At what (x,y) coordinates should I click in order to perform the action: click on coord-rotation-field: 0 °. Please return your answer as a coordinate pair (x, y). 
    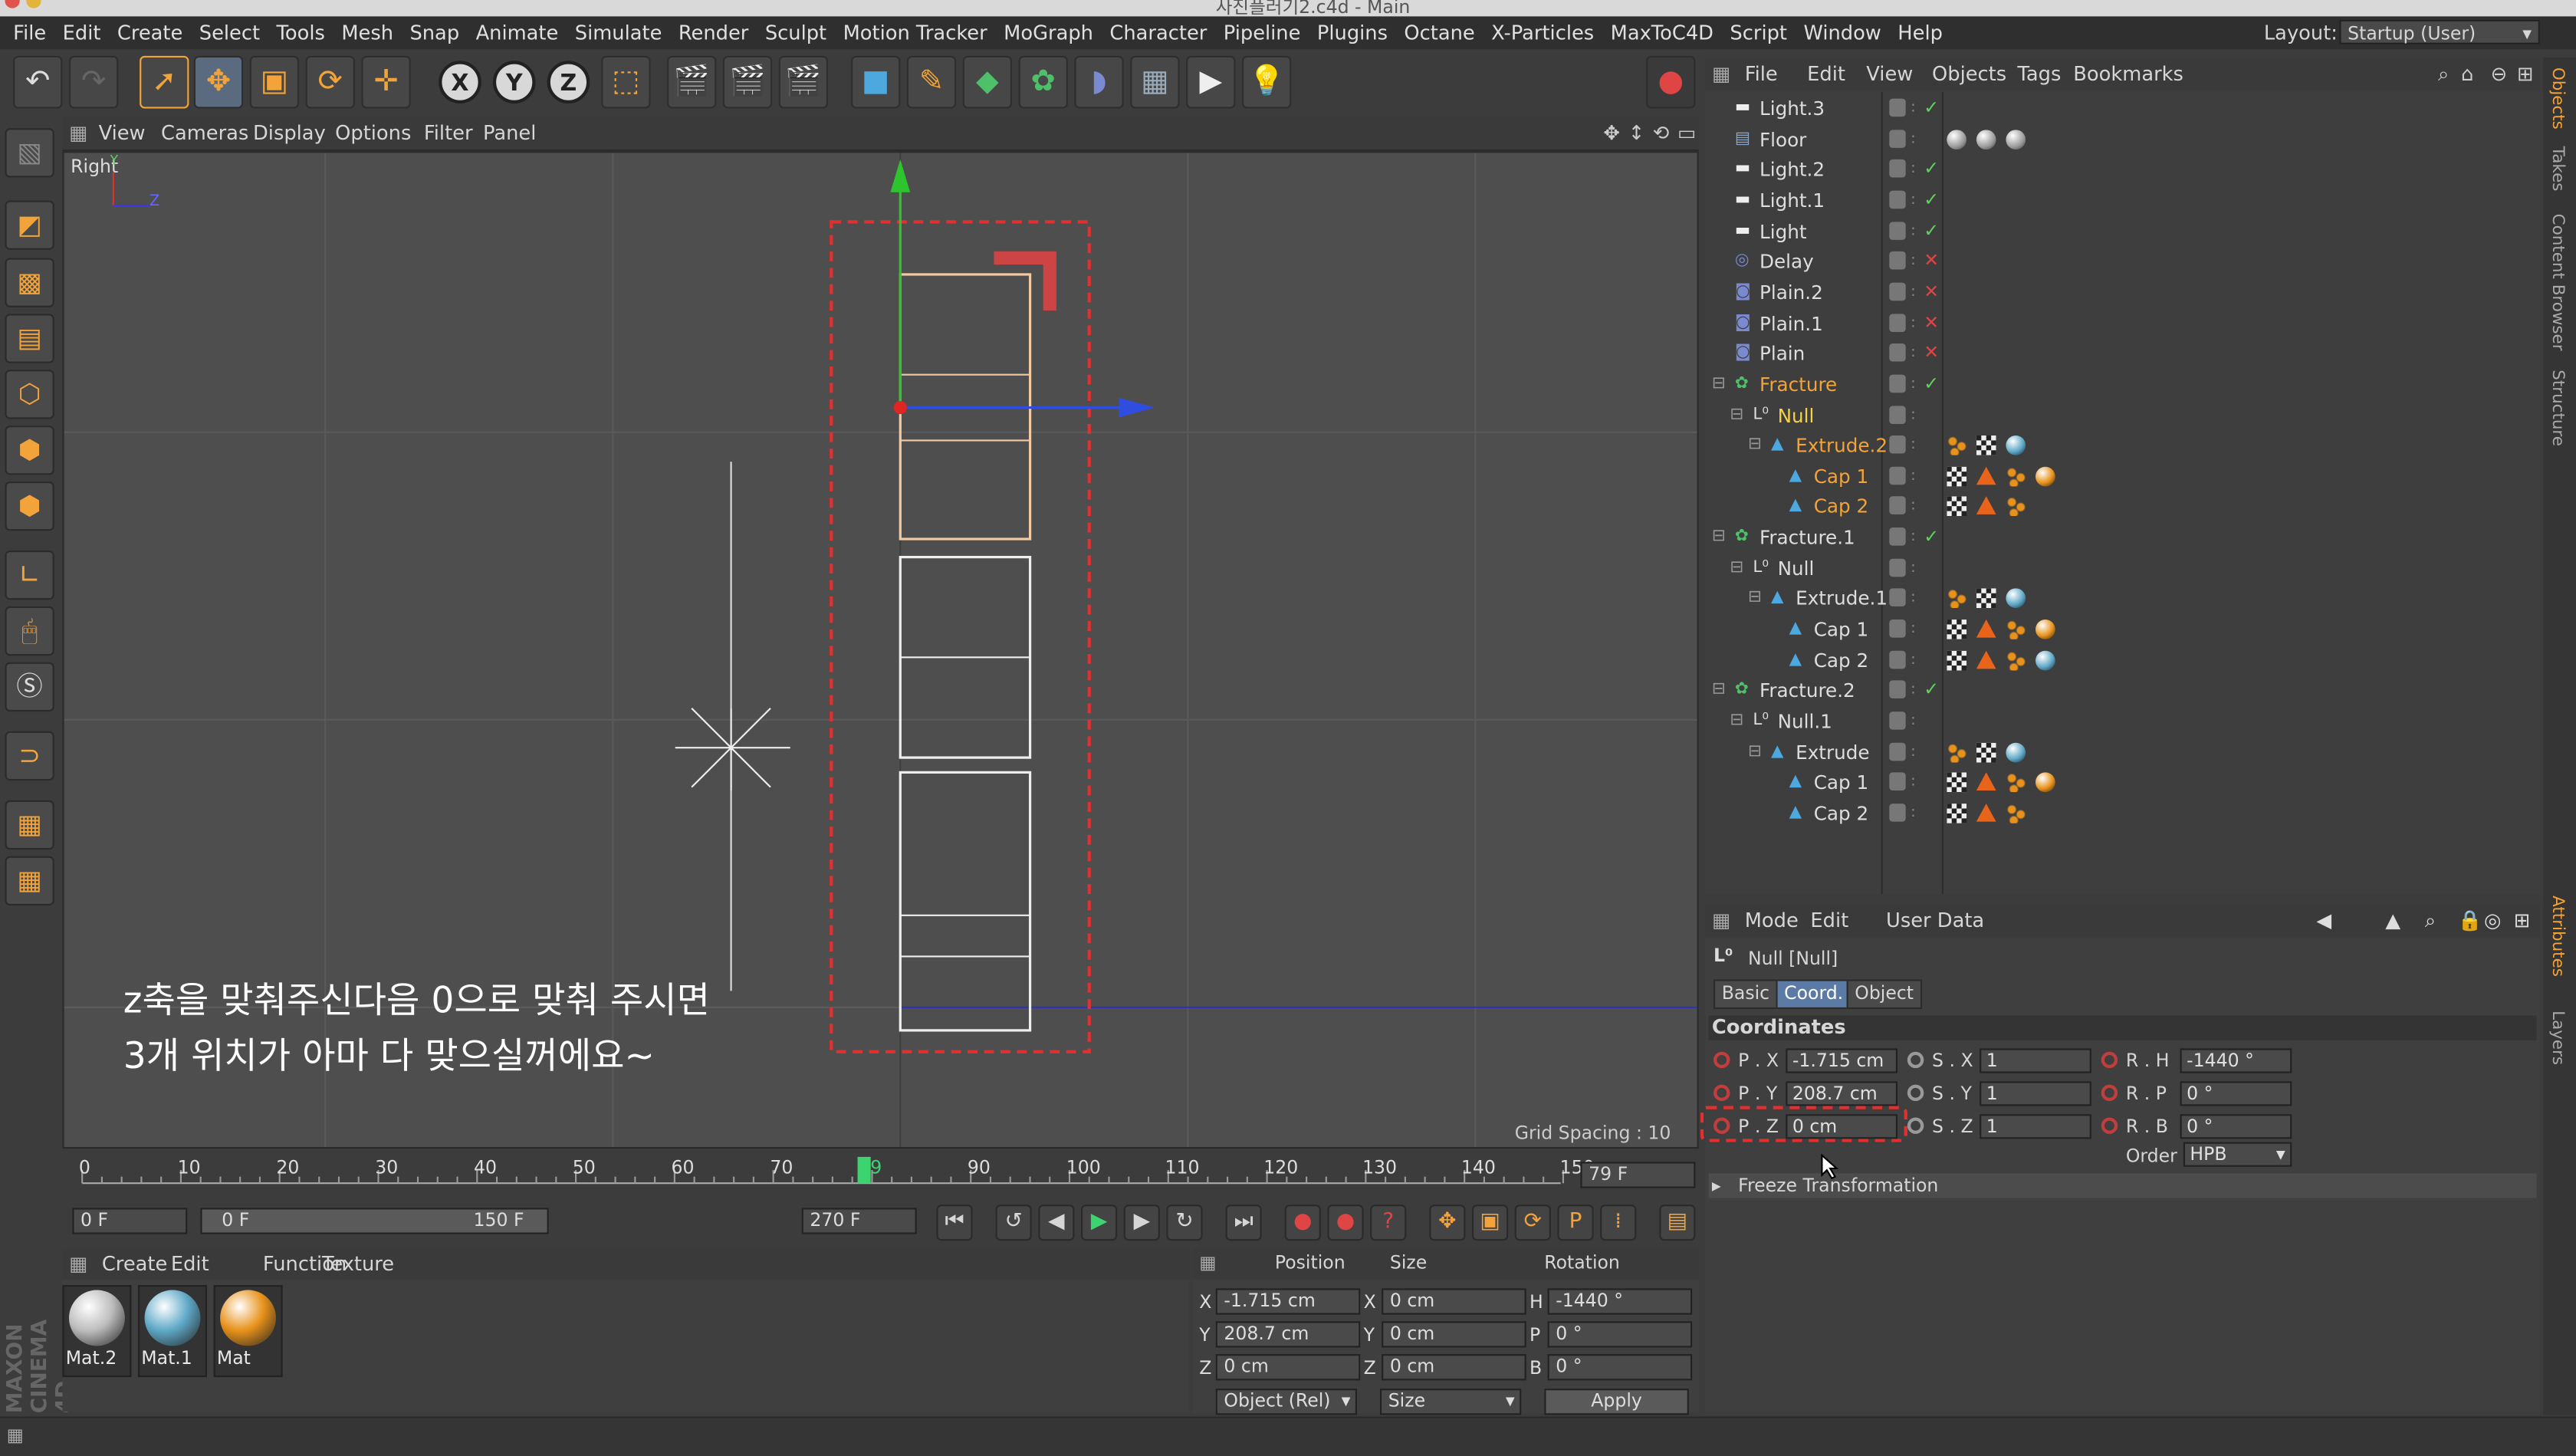
    Looking at the image, I should click on (1620, 1334).